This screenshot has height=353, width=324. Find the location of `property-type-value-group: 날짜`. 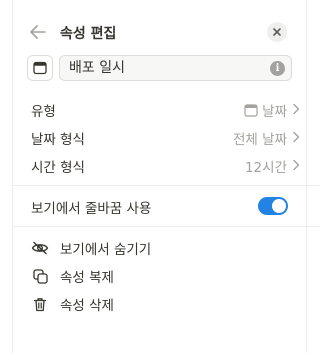

property-type-value-group: 날짜 is located at coordinates (265, 110).